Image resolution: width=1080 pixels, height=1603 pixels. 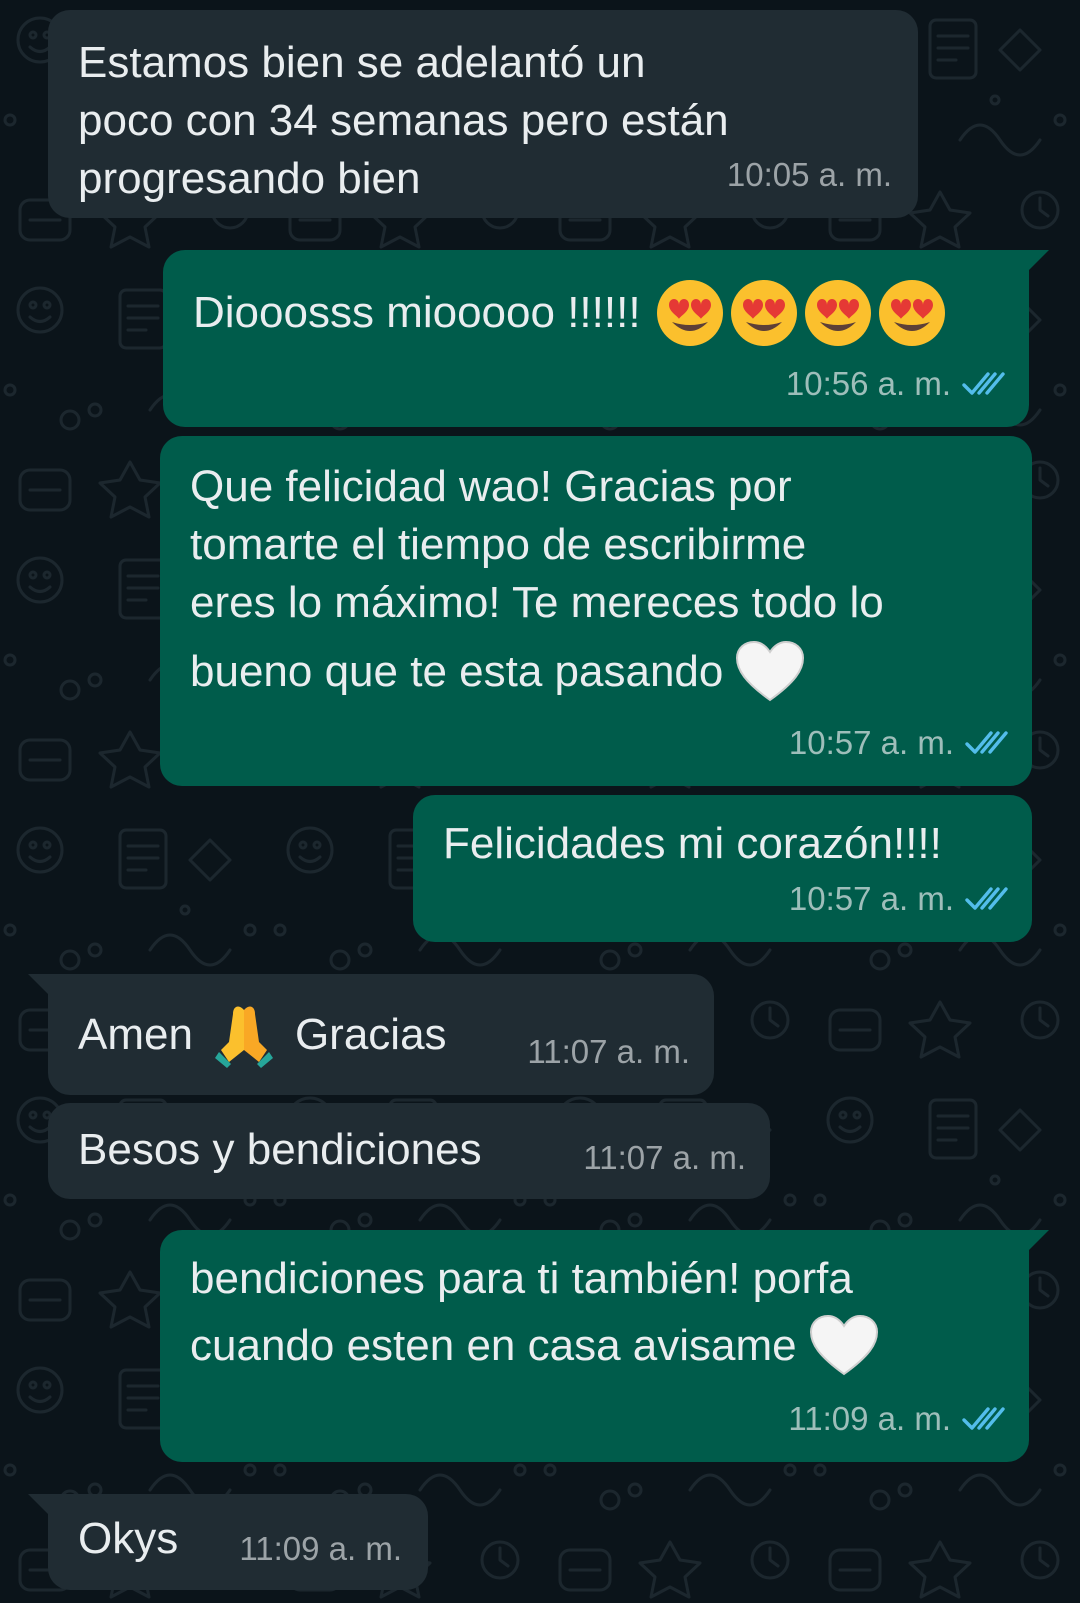 I want to click on message-text: Diooosss miooooo !!!!!!, so click(x=570, y=313).